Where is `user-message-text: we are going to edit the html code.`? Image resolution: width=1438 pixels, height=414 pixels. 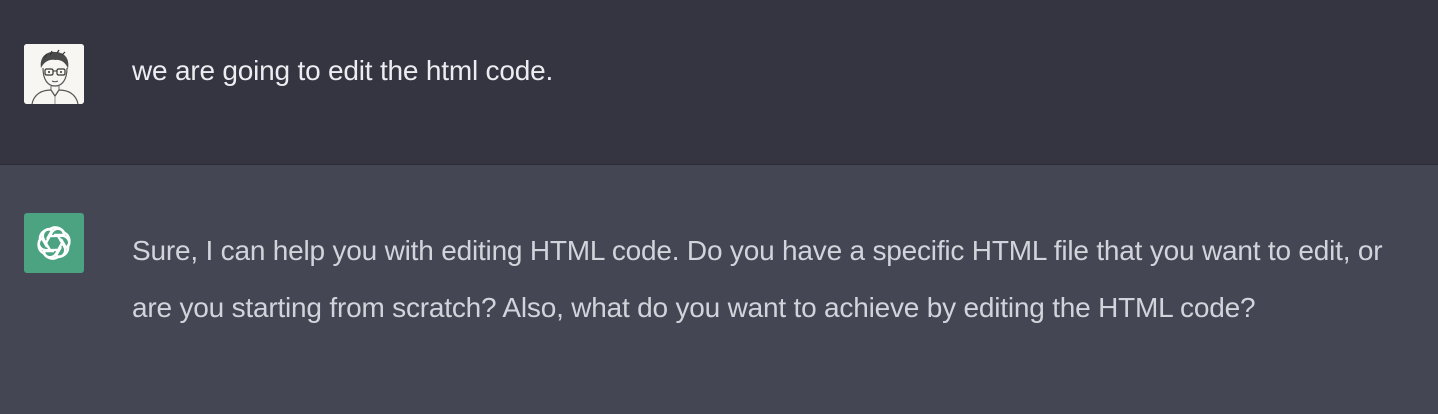 user-message-text: we are going to edit the html code. is located at coordinates (343, 70).